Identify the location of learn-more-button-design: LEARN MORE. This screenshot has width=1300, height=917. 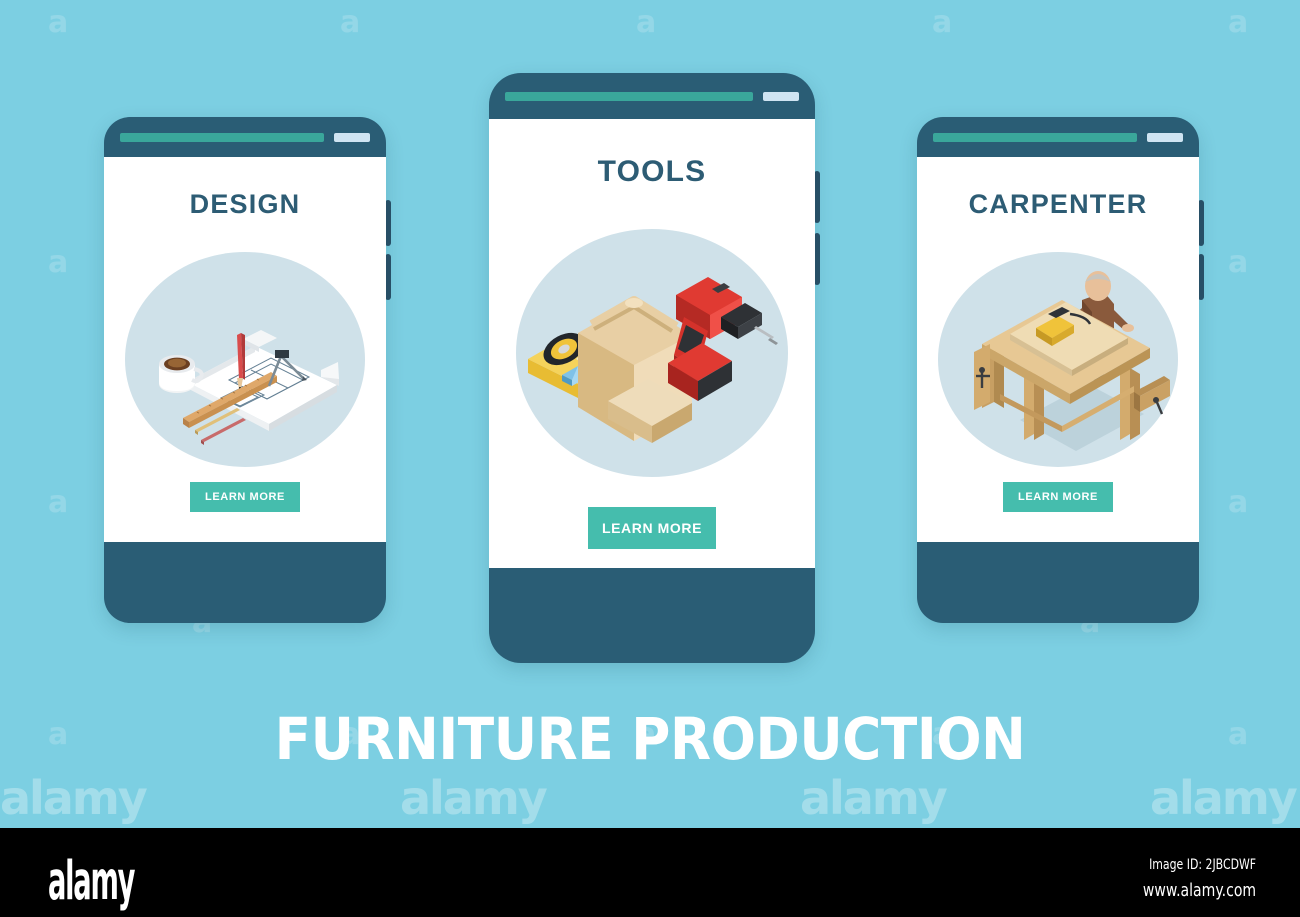
(245, 497).